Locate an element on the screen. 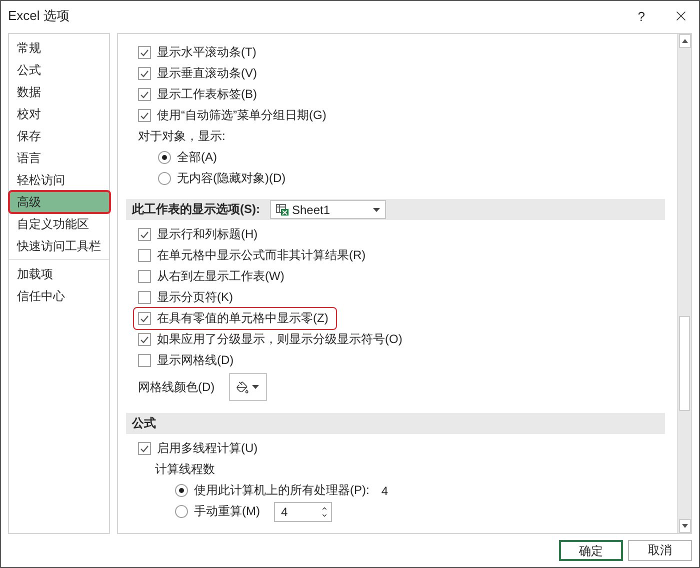 This screenshot has height=568, width=700. checkbox-label: 显示行和列标题(H) is located at coordinates (207, 234).